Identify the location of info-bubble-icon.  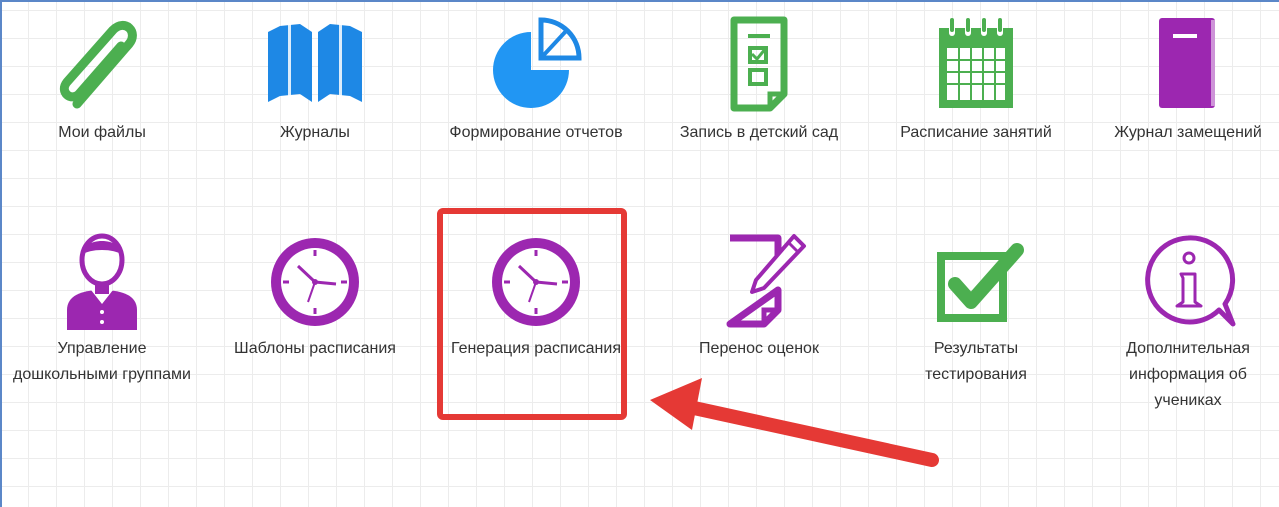
(1188, 280).